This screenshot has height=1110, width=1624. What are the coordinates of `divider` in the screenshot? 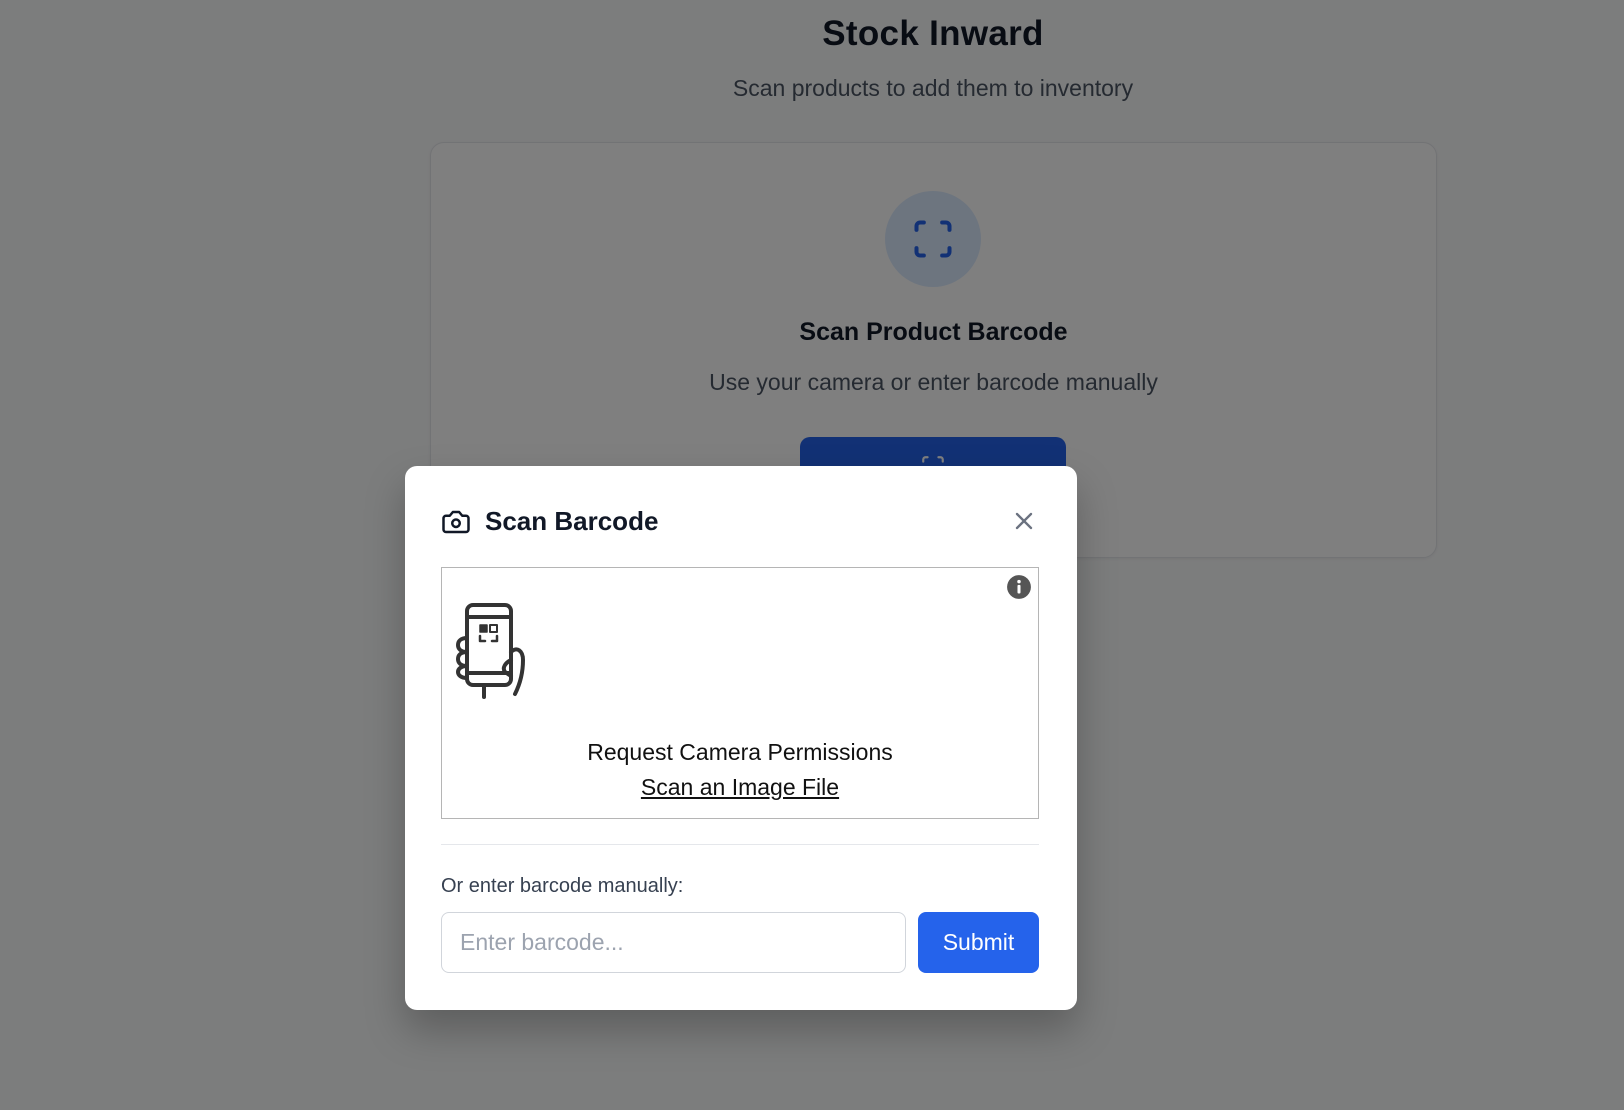 It's located at (740, 844).